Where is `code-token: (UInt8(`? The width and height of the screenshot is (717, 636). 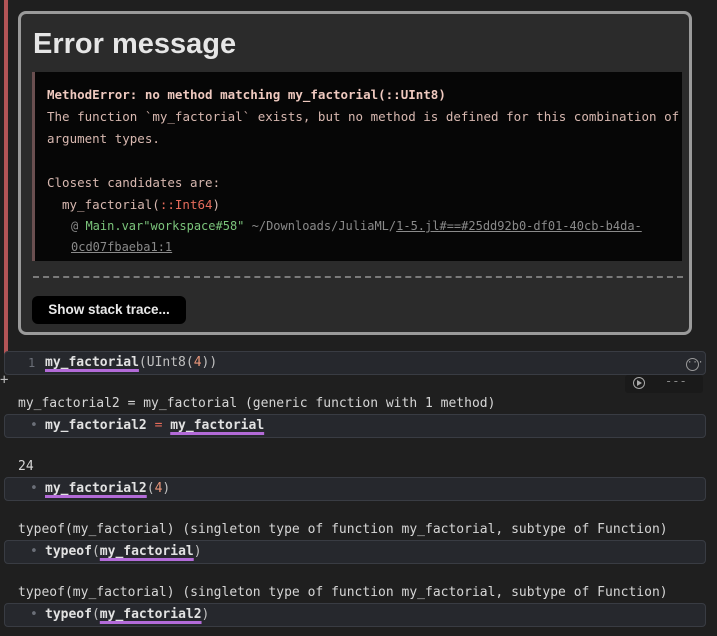 code-token: (UInt8( is located at coordinates (166, 362).